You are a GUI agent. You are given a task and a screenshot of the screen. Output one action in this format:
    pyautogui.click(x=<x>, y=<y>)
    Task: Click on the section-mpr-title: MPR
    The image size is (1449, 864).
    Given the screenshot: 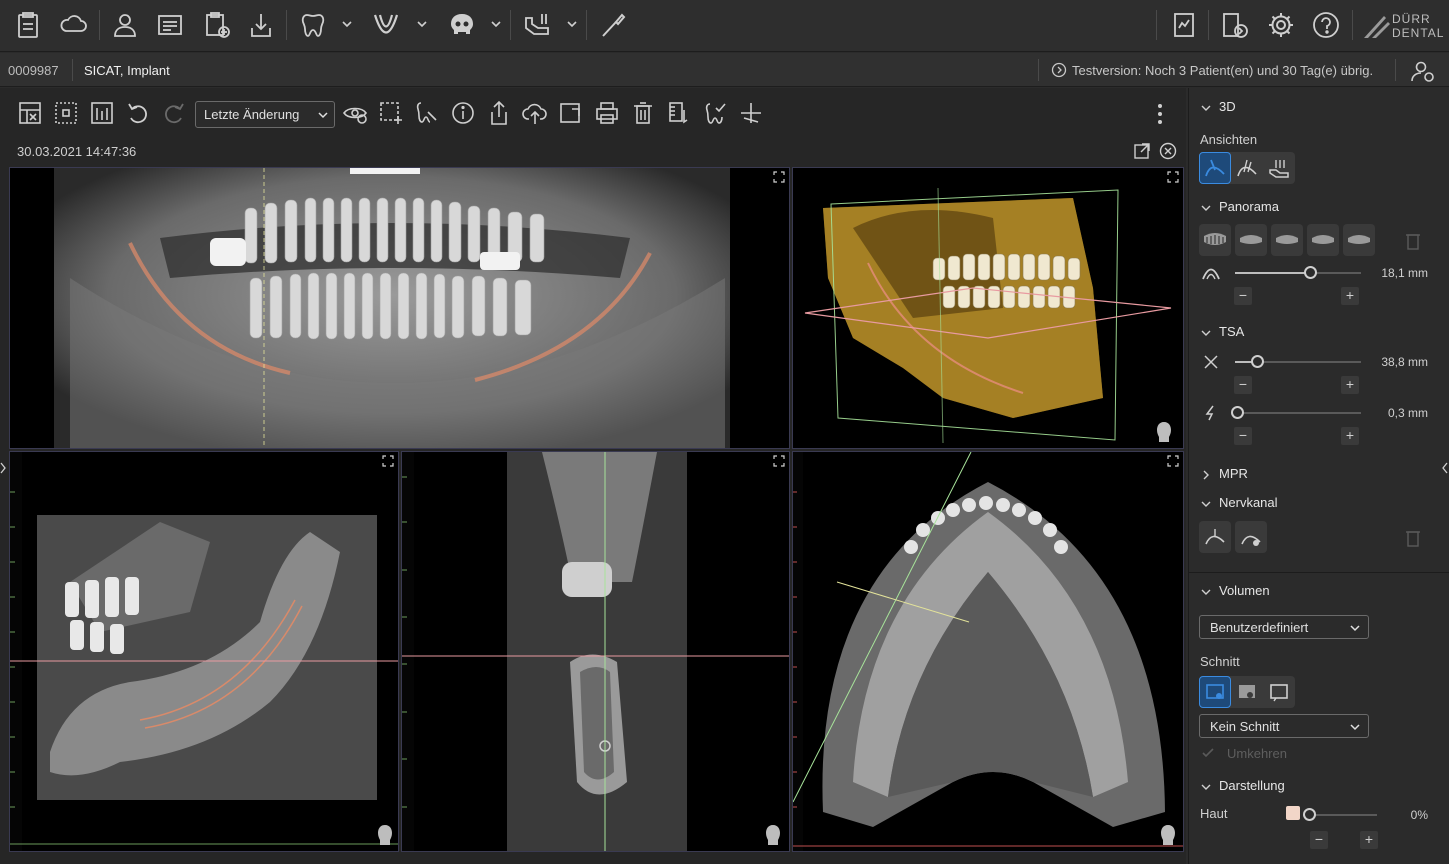 What is the action you would take?
    pyautogui.click(x=1233, y=473)
    